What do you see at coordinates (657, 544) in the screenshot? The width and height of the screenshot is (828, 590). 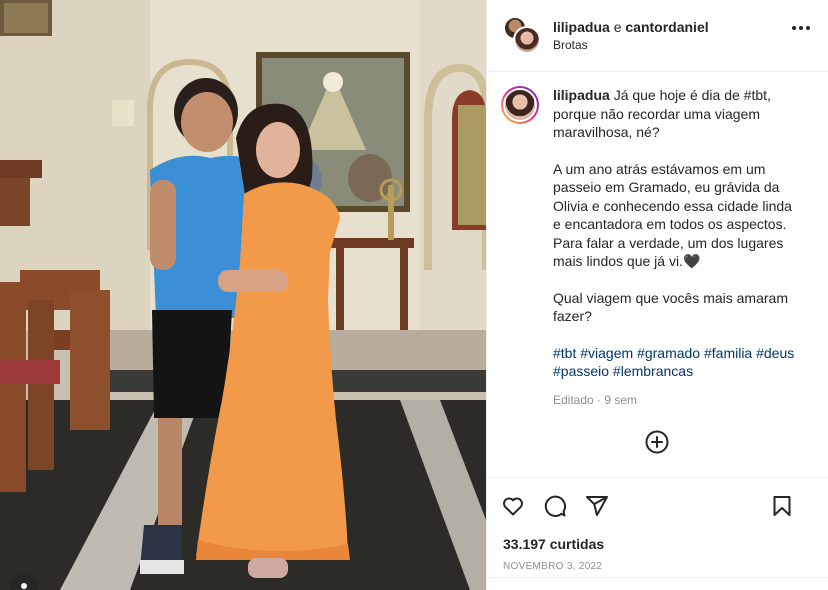 I see `like-count: 33.197 curtidas` at bounding box center [657, 544].